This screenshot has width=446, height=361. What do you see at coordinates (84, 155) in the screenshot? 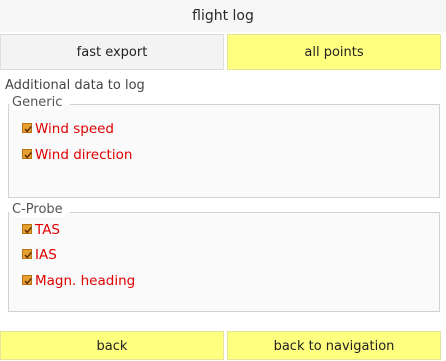
I see `checkbox-label: Wind direction` at bounding box center [84, 155].